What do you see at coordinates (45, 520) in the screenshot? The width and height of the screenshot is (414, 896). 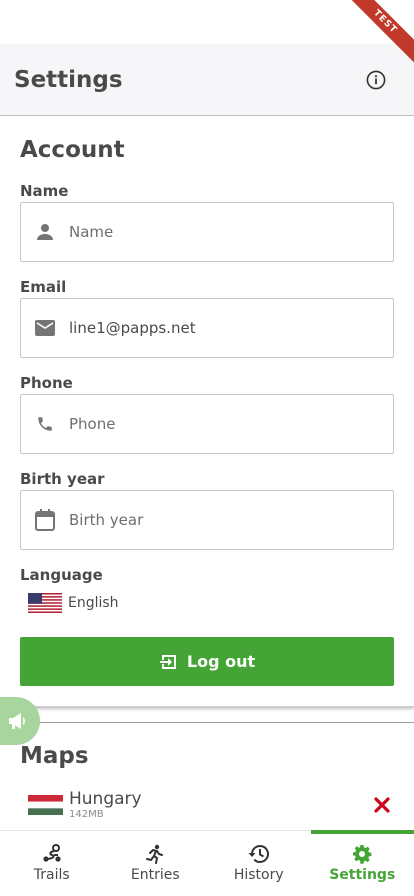 I see `calendar-icon` at bounding box center [45, 520].